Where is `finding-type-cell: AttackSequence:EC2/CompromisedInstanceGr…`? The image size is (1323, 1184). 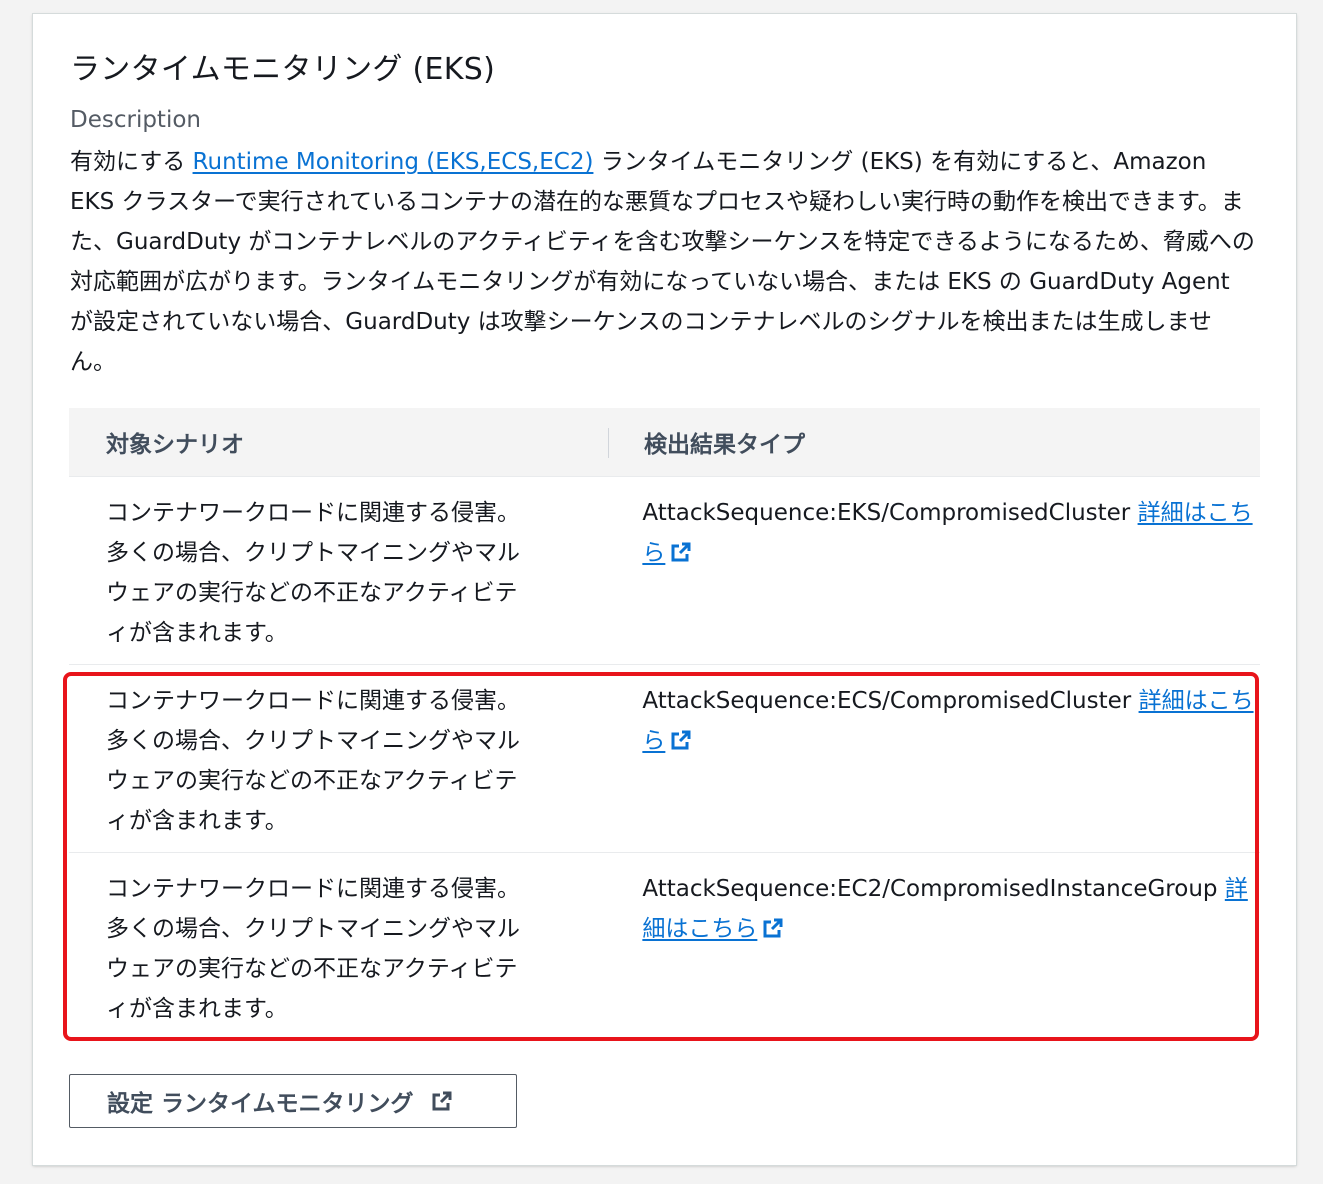 finding-type-cell: AttackSequence:EC2/CompromisedInstanceGr… is located at coordinates (933, 947).